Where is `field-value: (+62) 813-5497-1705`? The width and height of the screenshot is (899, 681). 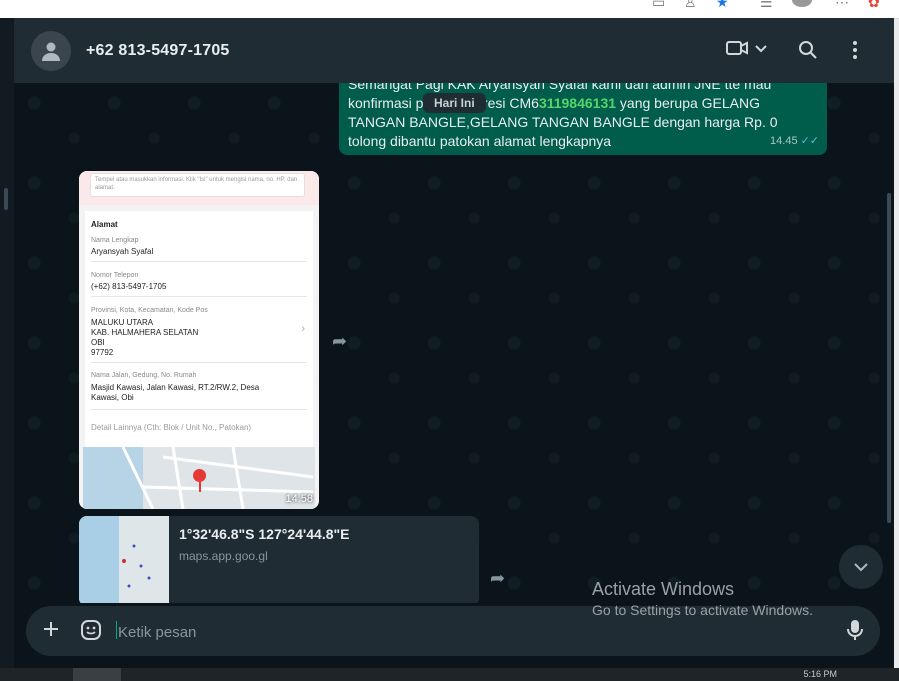
field-value: (+62) 813-5497-1705 is located at coordinates (129, 286).